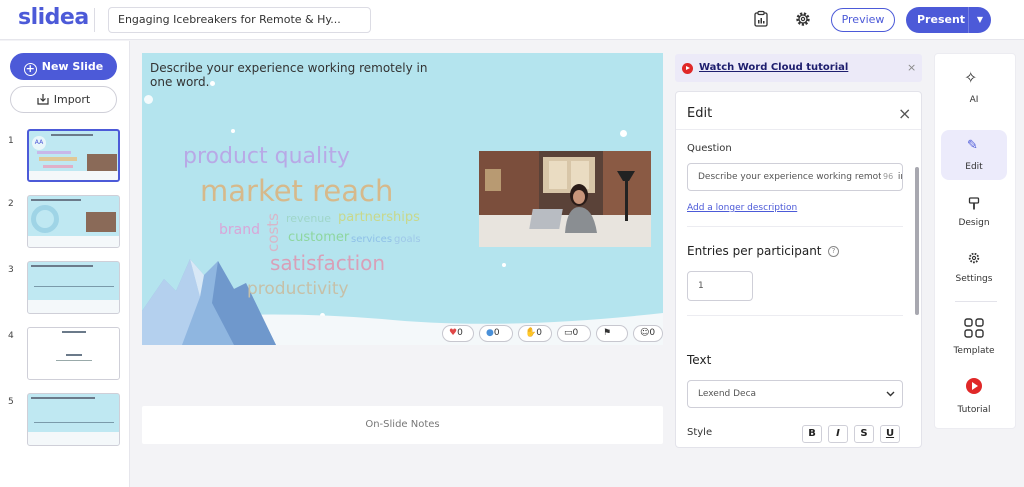  Describe the element at coordinates (319, 237) in the screenshot. I see `word-cloud-word: customer` at that location.